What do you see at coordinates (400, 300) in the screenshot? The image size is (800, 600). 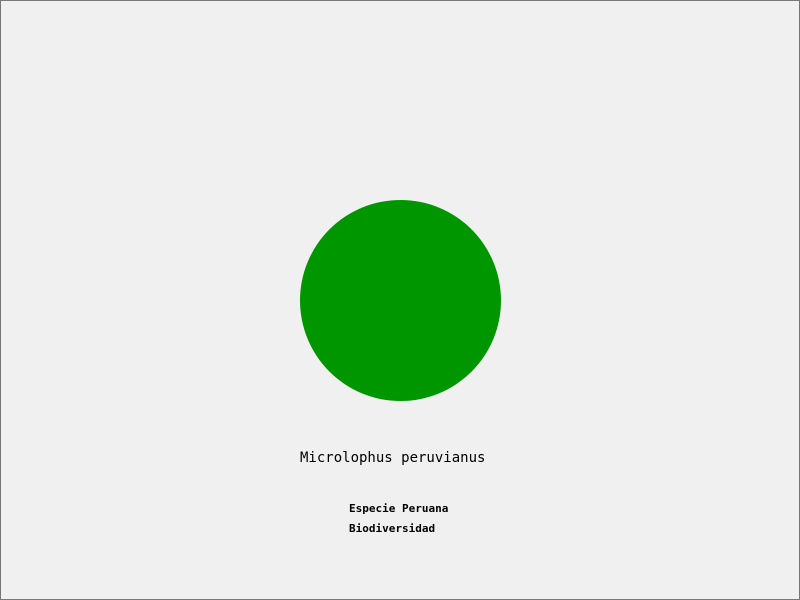 I see `species-circle` at bounding box center [400, 300].